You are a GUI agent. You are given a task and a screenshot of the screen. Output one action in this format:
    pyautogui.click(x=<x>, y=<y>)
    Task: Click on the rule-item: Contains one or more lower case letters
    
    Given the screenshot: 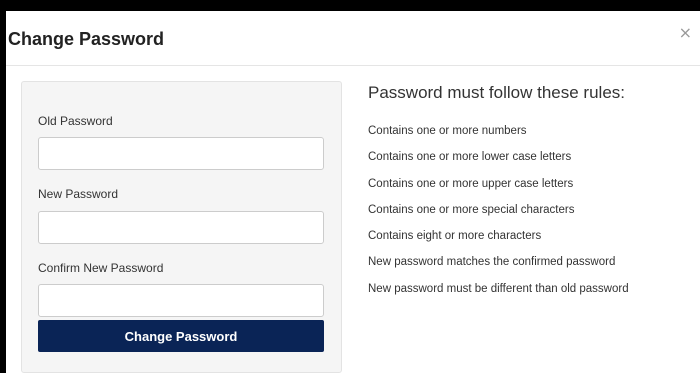 What is the action you would take?
    pyautogui.click(x=470, y=157)
    